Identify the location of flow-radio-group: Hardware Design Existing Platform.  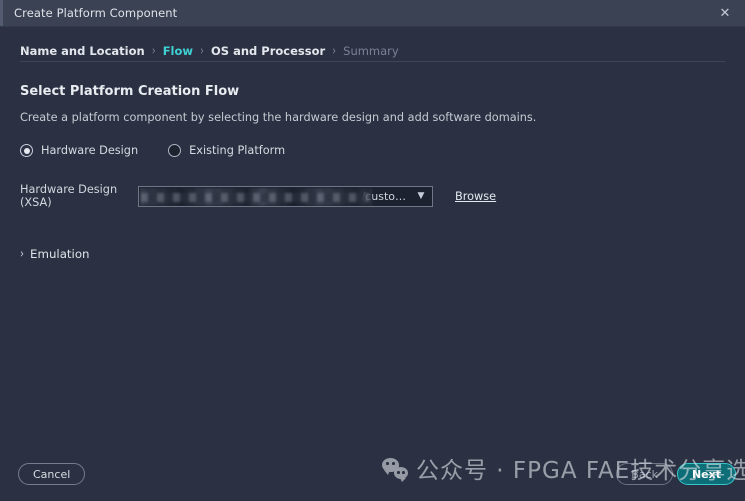
(372, 150).